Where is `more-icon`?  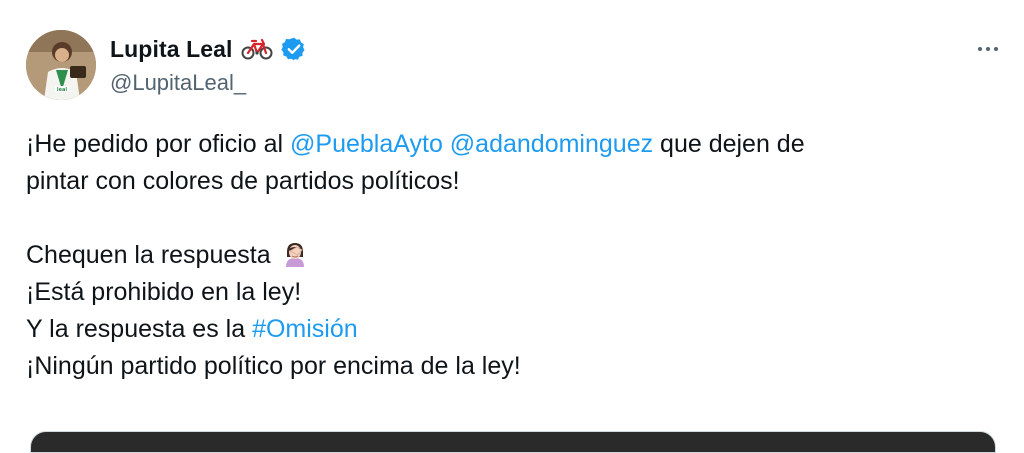
more-icon is located at coordinates (988, 49).